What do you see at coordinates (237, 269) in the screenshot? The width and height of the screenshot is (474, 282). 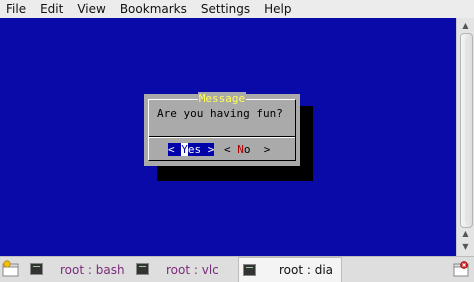 I see `session-tabbar: root : bash root : vlc root : dia` at bounding box center [237, 269].